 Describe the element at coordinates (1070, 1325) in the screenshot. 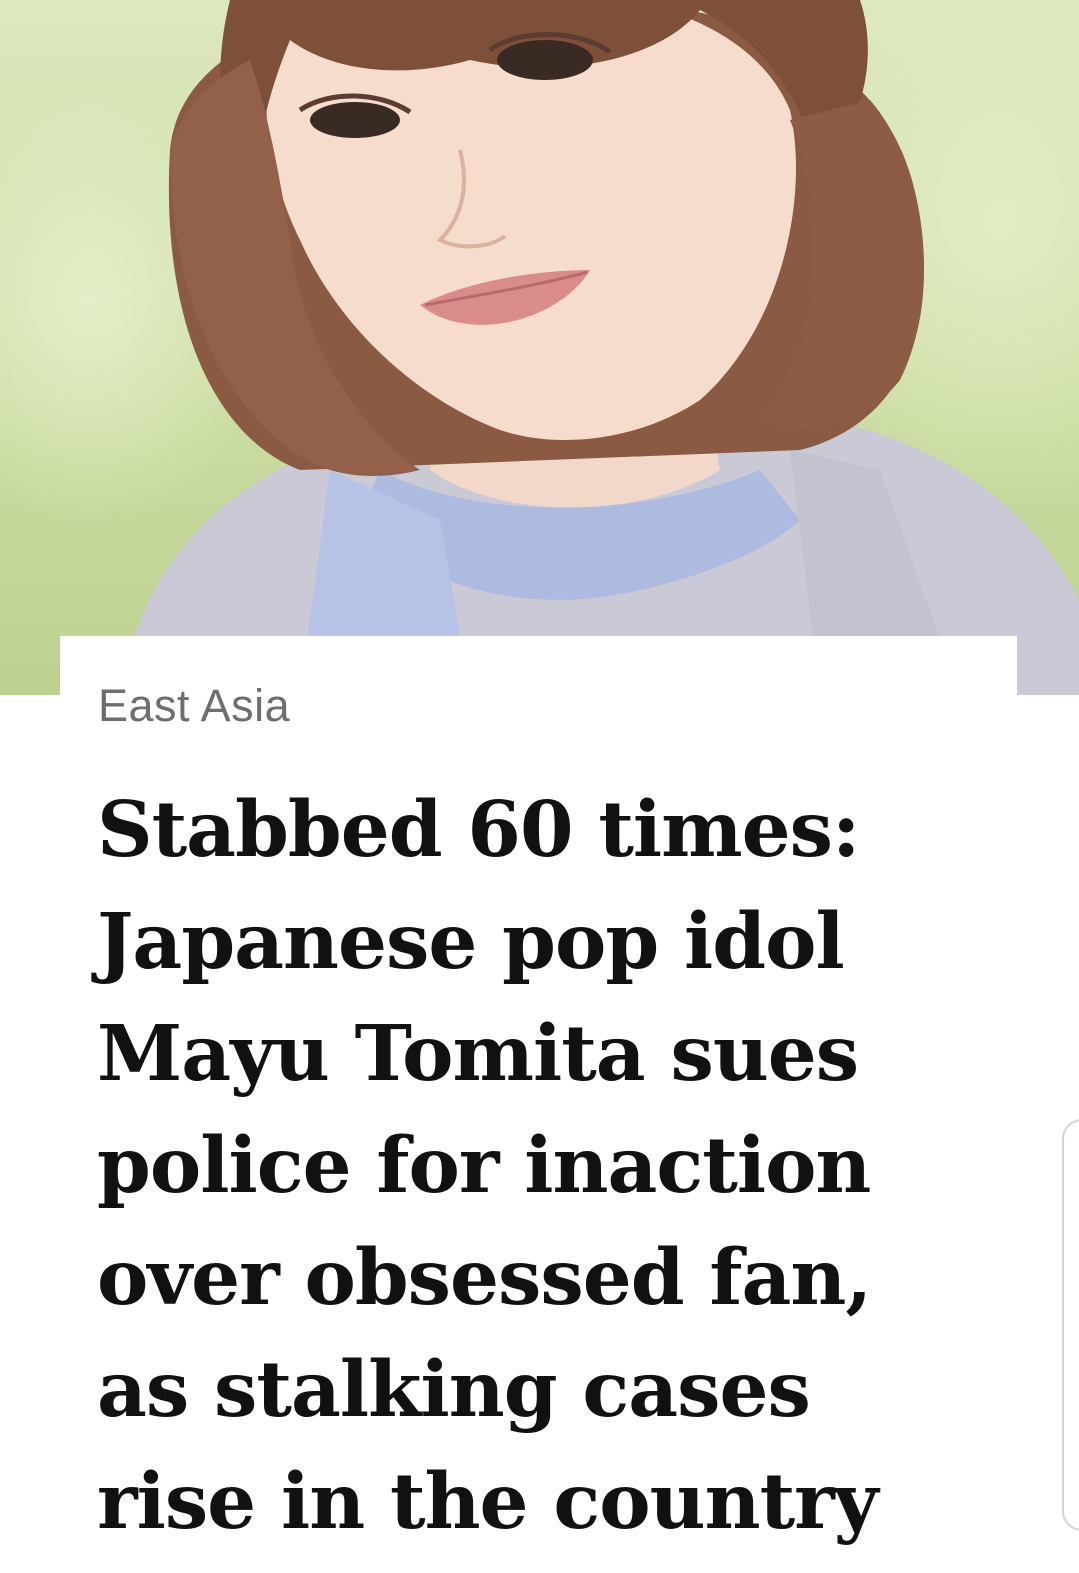

I see `scroll-handle` at that location.